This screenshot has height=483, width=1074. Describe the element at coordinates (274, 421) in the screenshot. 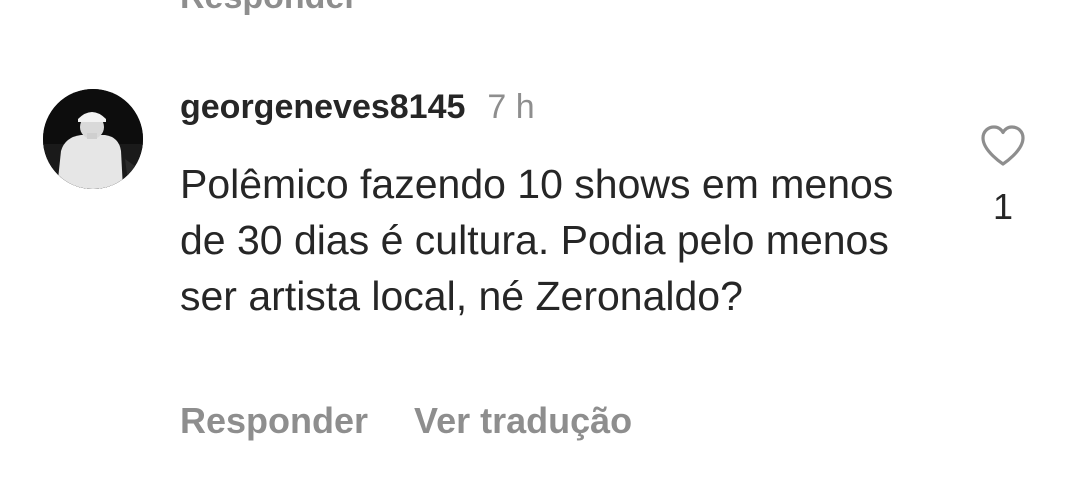

I see `reply-button: Responder` at that location.